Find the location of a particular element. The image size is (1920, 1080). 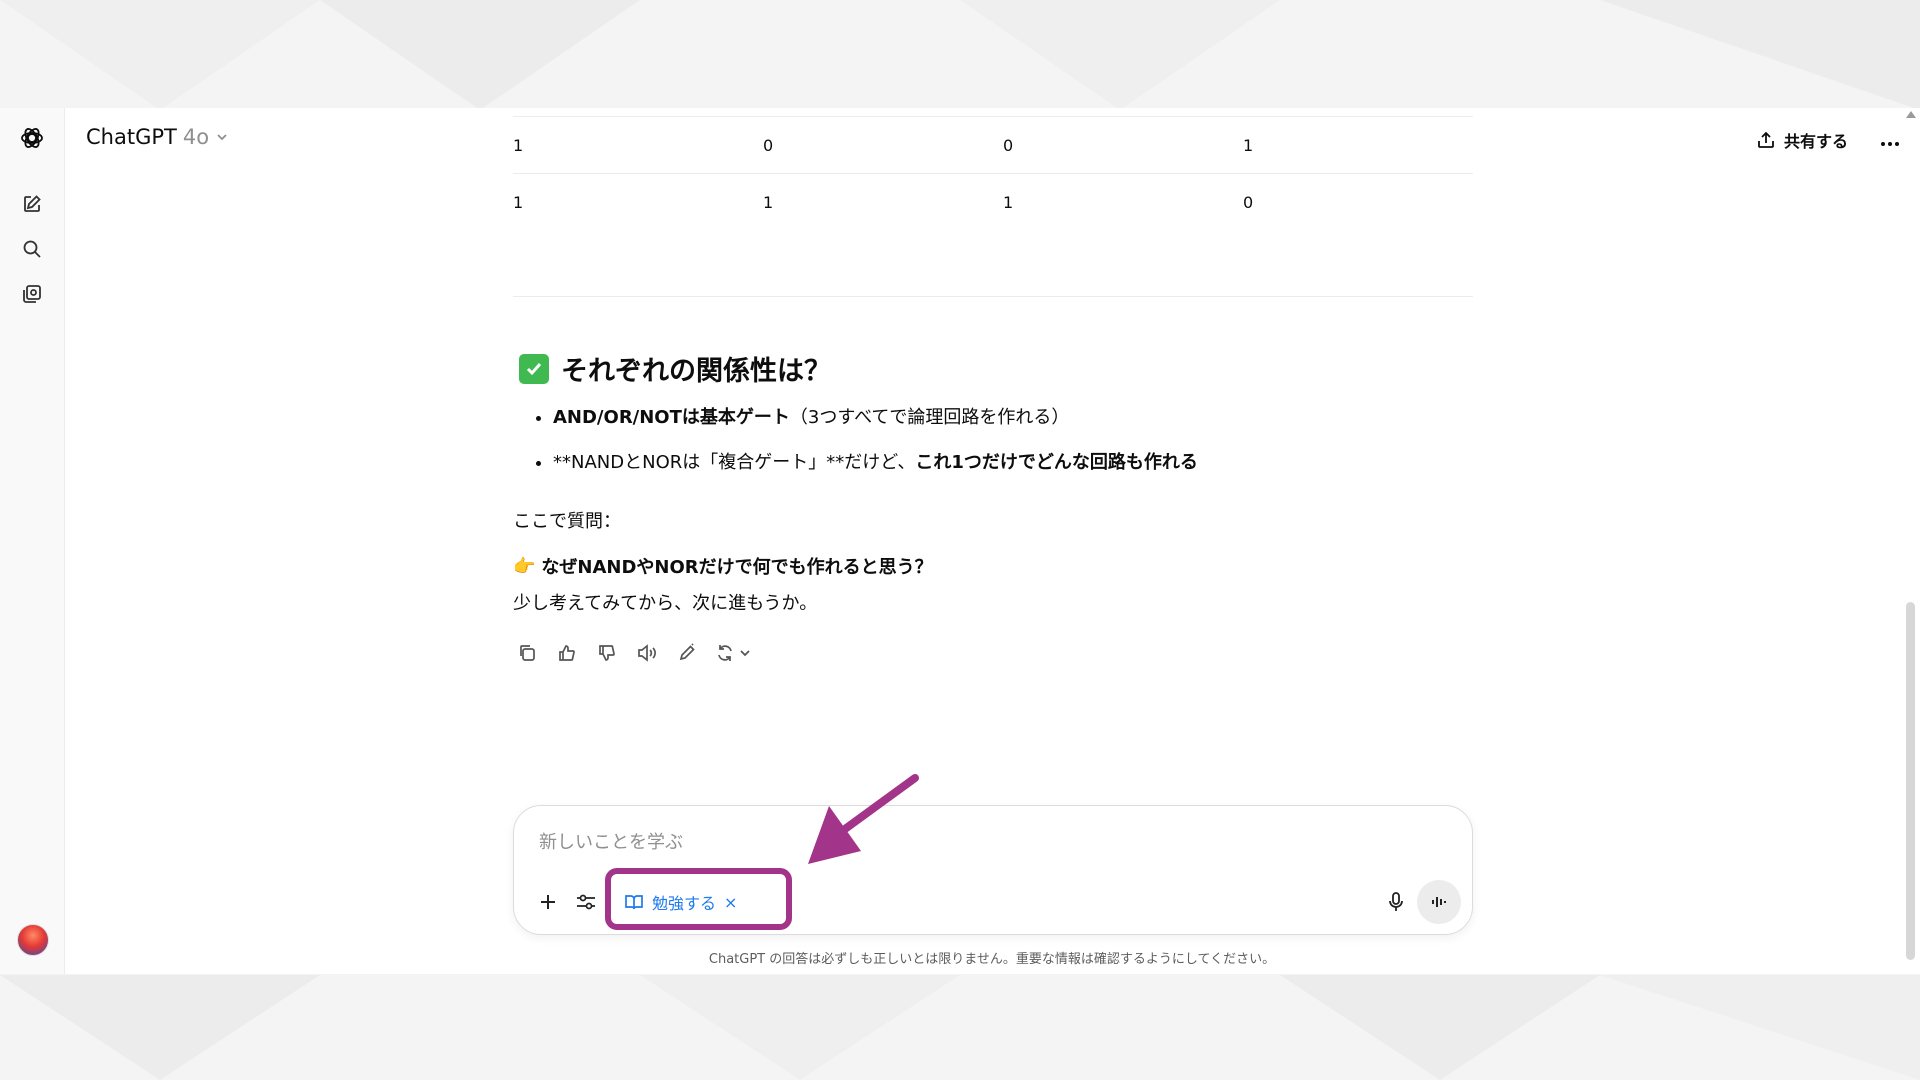

thumbs-down-icon is located at coordinates (607, 653).